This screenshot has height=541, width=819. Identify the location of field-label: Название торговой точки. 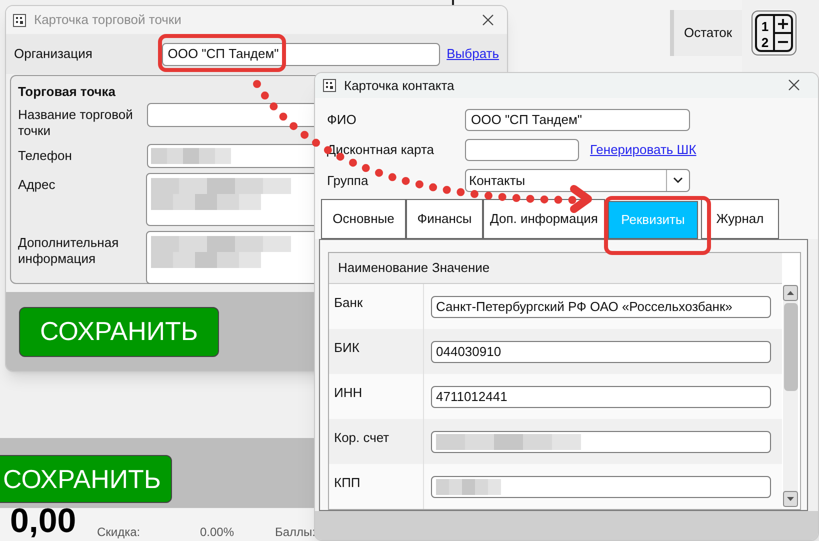
(76, 122).